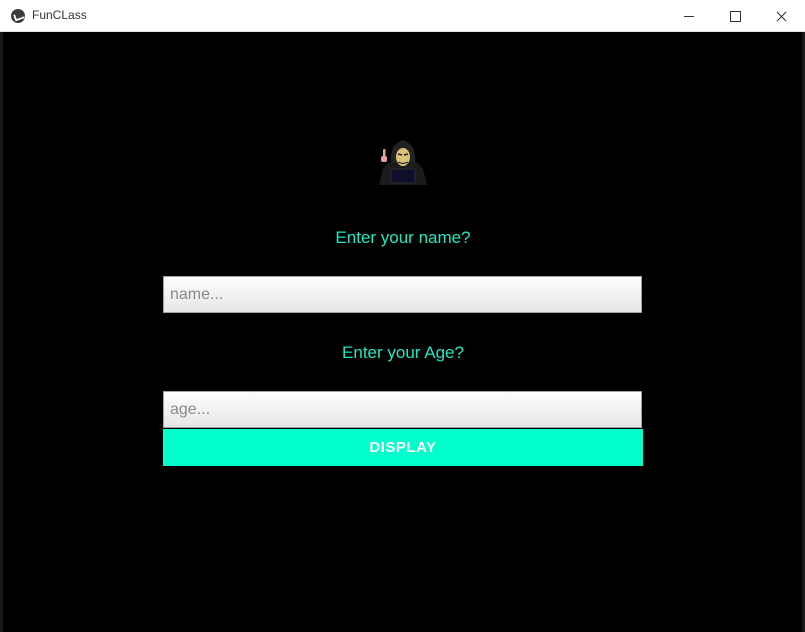 This screenshot has width=805, height=632. I want to click on name-label: Enter your name?, so click(403, 237).